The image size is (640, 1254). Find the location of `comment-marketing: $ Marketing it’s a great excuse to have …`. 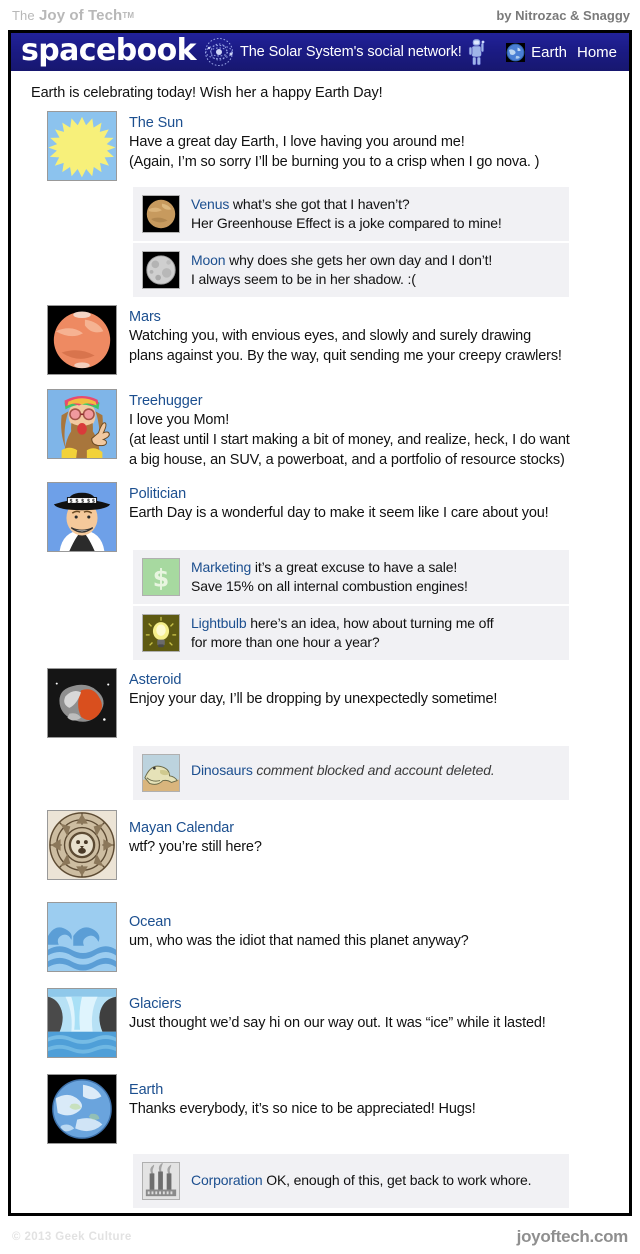

comment-marketing: $ Marketing it’s a great excuse to have … is located at coordinates (351, 577).